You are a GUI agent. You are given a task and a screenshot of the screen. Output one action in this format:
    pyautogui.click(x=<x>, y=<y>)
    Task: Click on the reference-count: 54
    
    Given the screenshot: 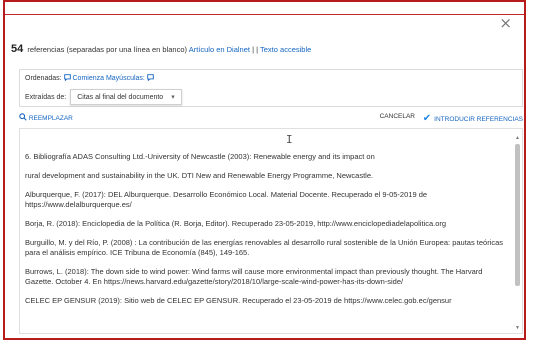 What is the action you would take?
    pyautogui.click(x=17, y=49)
    